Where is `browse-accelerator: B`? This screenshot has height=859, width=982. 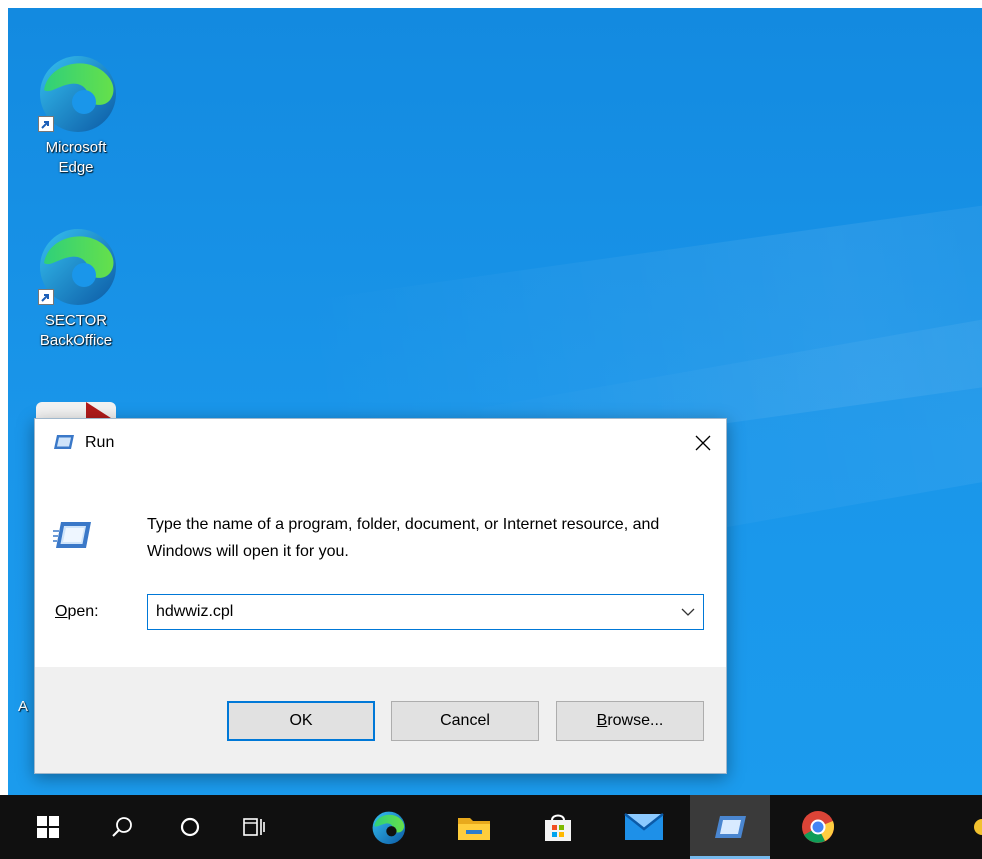
browse-accelerator: B is located at coordinates (602, 720).